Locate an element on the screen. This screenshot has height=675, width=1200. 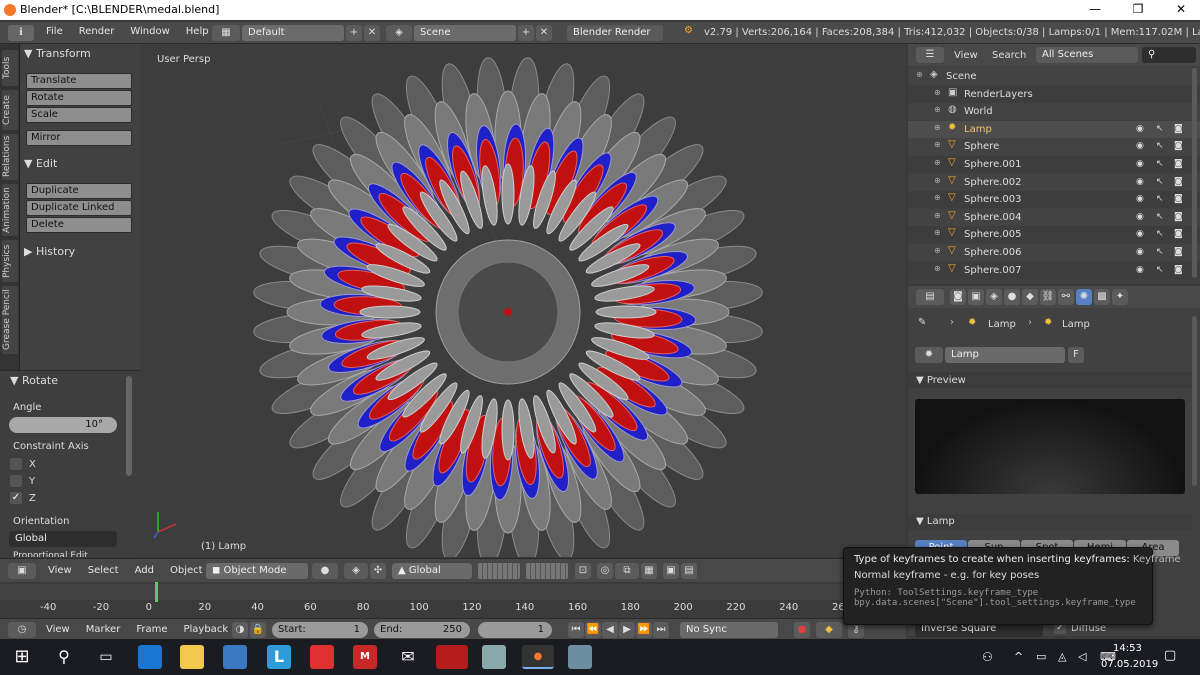
clock-time: 14:53 is located at coordinates (1127, 648).